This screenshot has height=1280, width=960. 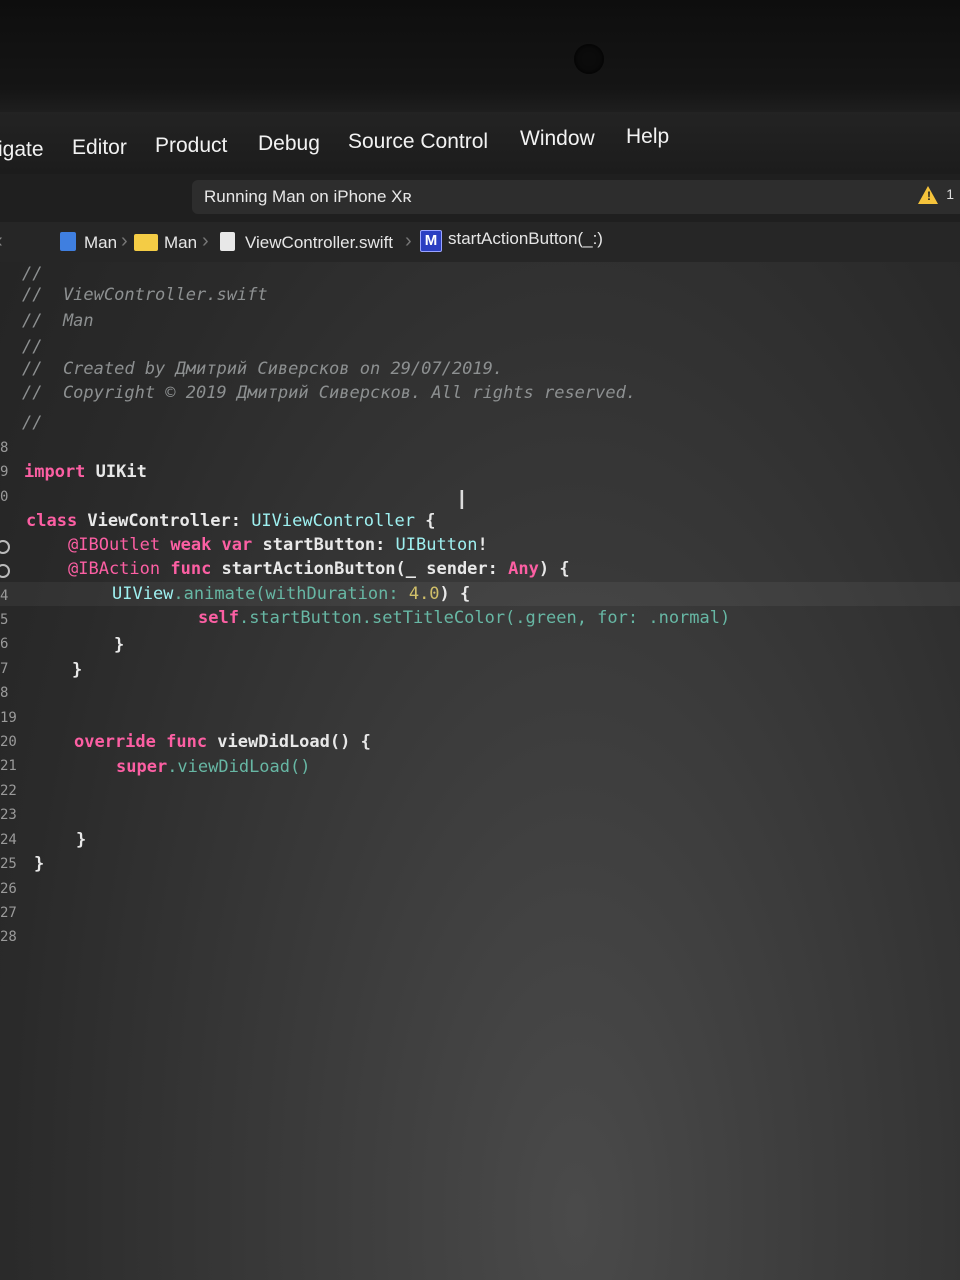 I want to click on type-name: UIView, so click(x=143, y=594).